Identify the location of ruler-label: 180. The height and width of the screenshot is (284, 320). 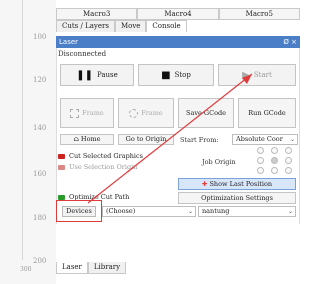
(40, 218).